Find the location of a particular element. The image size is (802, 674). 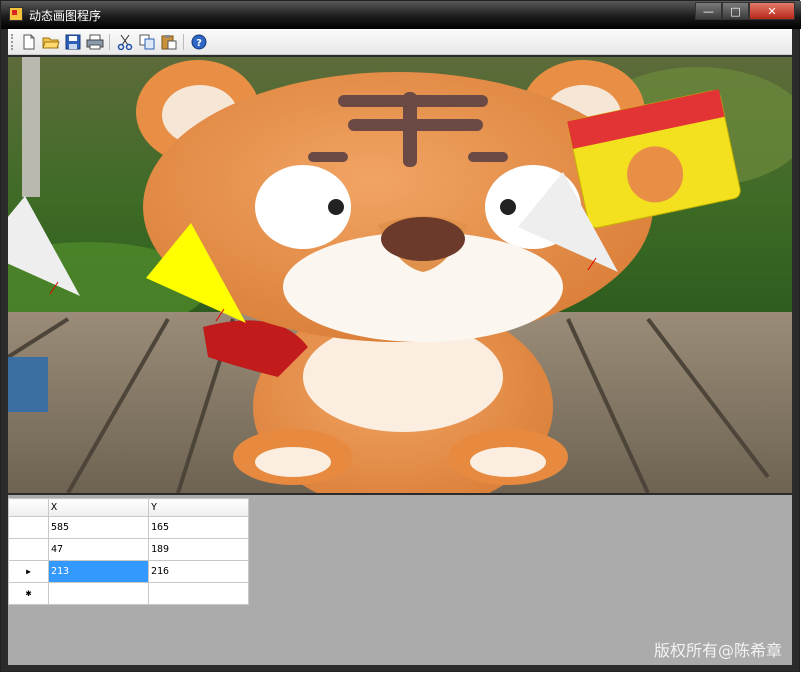

new-file-icon is located at coordinates (29, 42).